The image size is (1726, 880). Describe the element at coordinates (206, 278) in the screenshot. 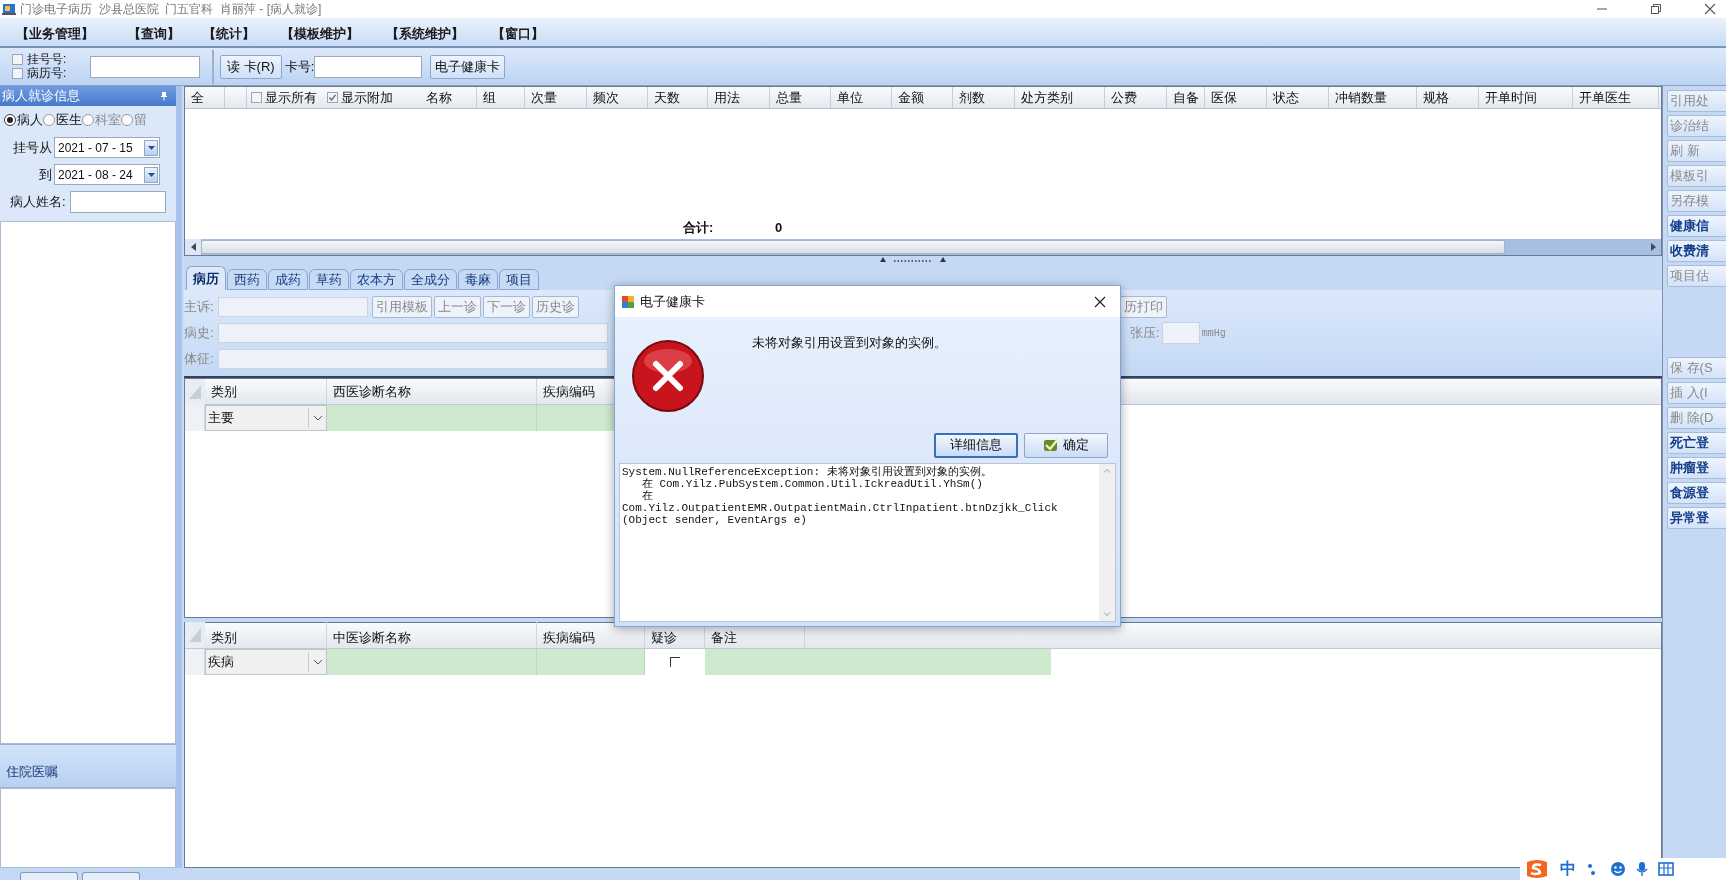

I see `tab: 病历` at that location.